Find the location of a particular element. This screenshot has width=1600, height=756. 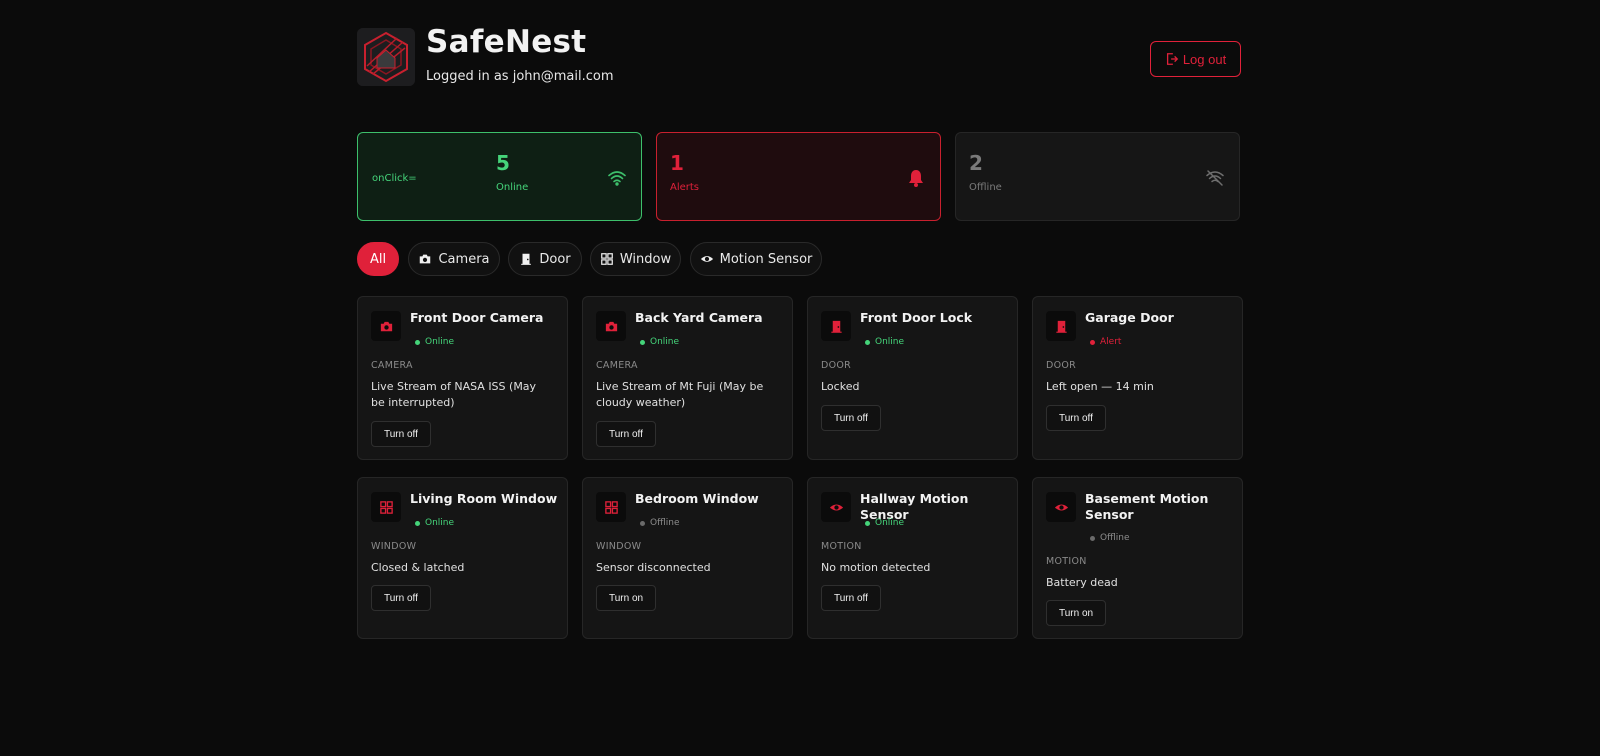

stat-offline-label: Offline is located at coordinates (985, 187).